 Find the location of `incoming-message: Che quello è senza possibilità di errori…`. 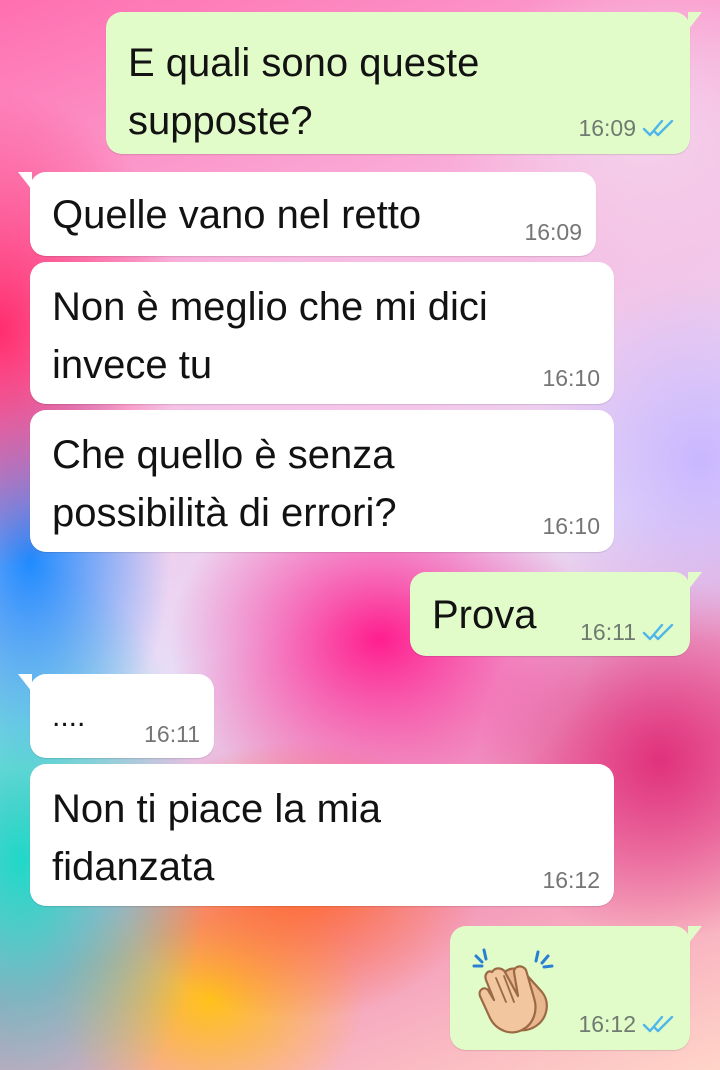

incoming-message: Che quello è senza possibilità di errori… is located at coordinates (322, 481).